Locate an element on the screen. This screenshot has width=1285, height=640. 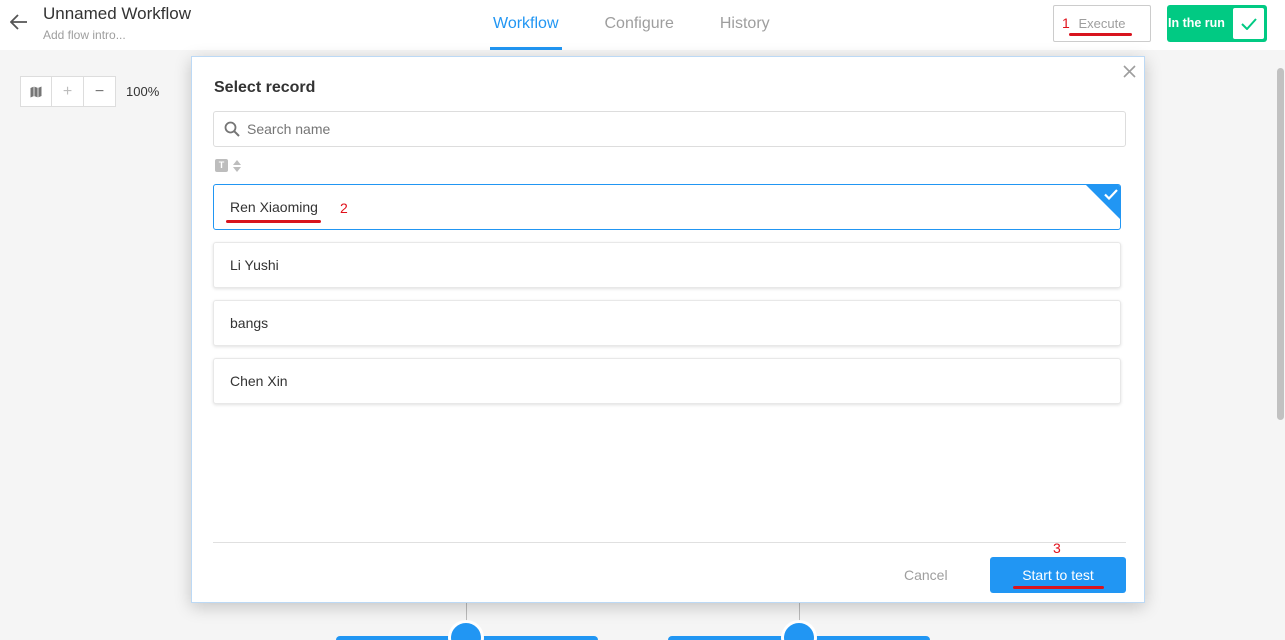
tab-workflow: Workflow is located at coordinates (526, 25).